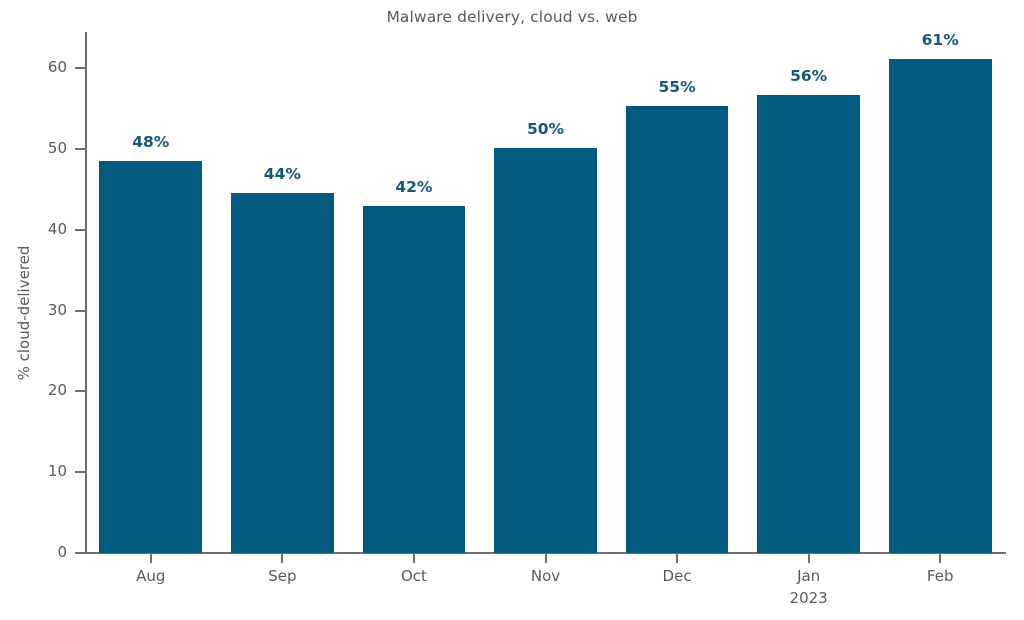  What do you see at coordinates (512, 17) in the screenshot?
I see `chart-title: Malware delivery, cloud vs. web` at bounding box center [512, 17].